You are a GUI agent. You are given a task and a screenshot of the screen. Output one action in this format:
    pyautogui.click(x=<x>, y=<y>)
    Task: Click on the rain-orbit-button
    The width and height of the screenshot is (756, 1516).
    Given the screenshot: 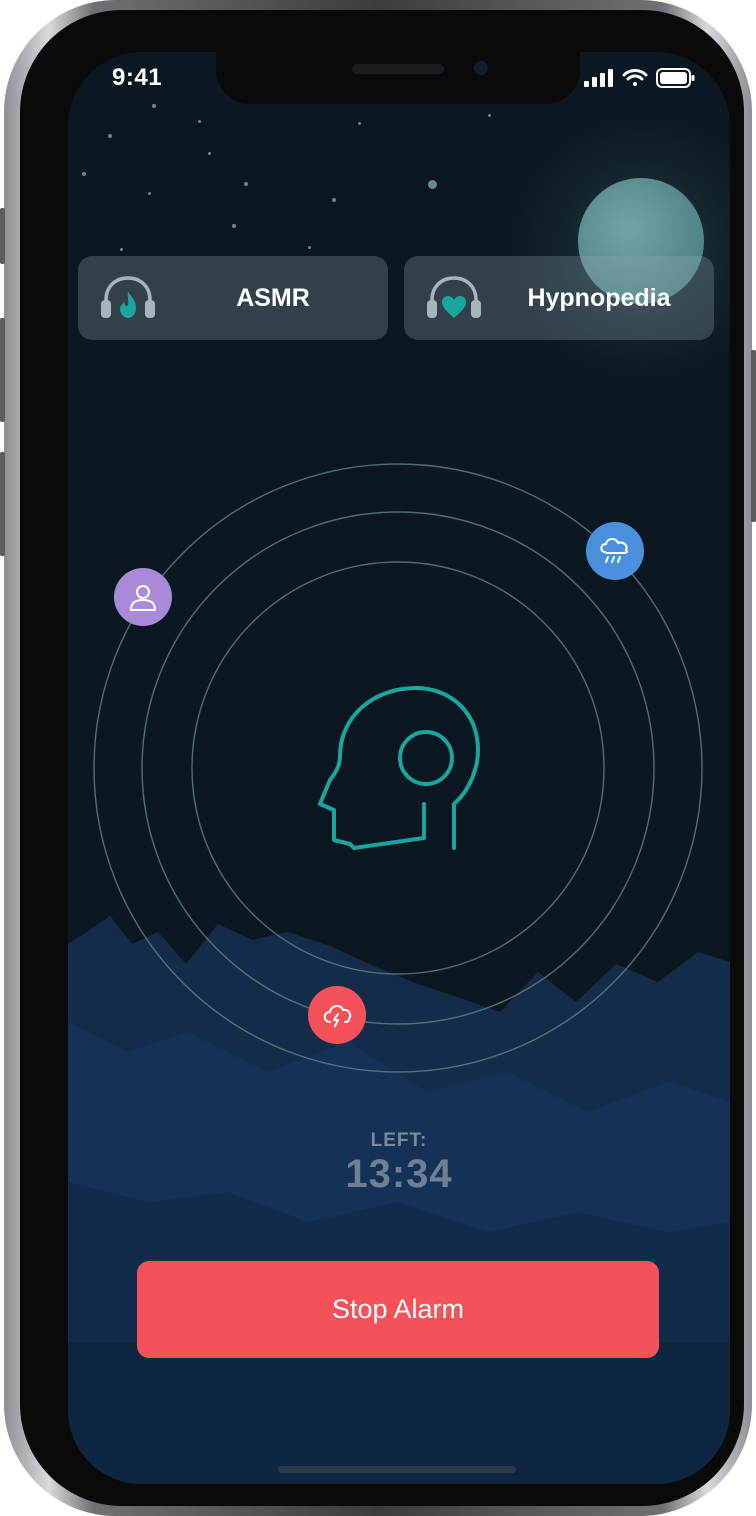 What is the action you would take?
    pyautogui.click(x=615, y=551)
    